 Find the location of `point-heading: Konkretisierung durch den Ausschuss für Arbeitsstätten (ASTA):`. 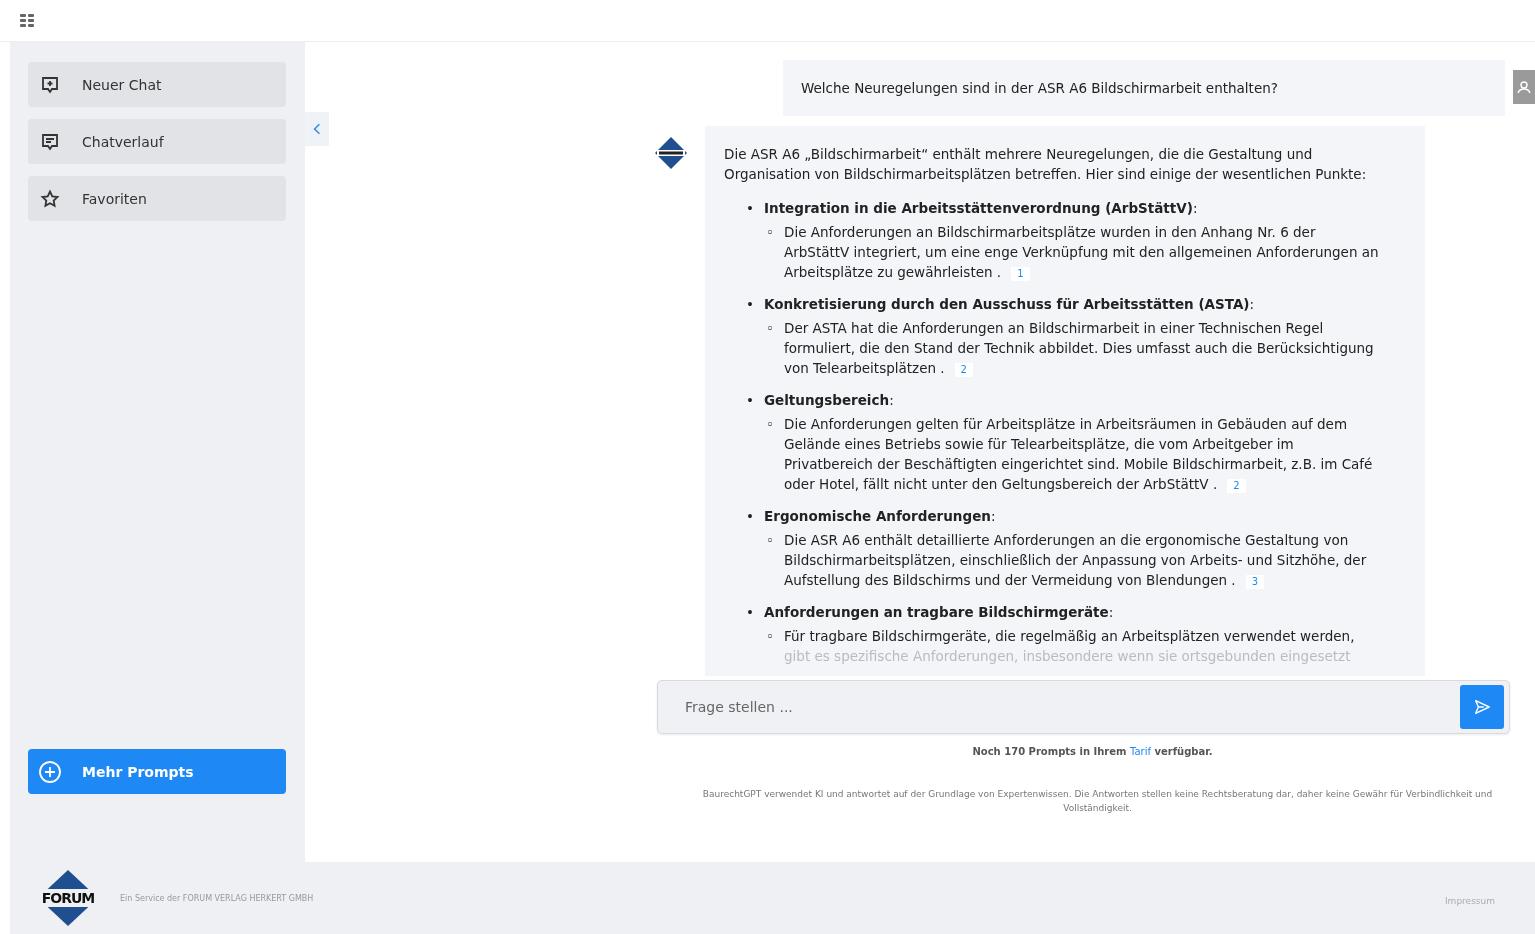

point-heading: Konkretisierung durch den Ausschuss für Arbeitsstätten (ASTA): is located at coordinates (1009, 304).